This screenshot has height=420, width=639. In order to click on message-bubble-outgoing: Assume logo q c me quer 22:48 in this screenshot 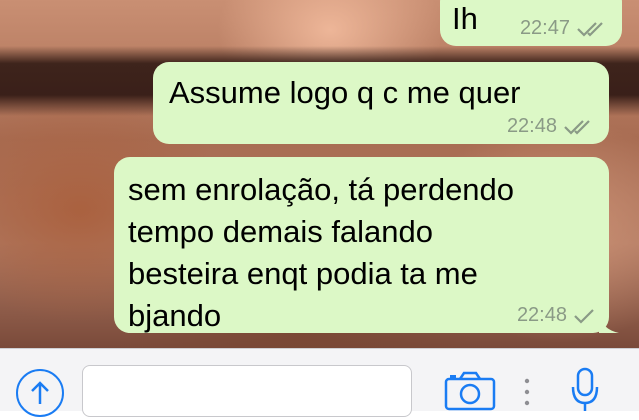, I will do `click(381, 103)`.